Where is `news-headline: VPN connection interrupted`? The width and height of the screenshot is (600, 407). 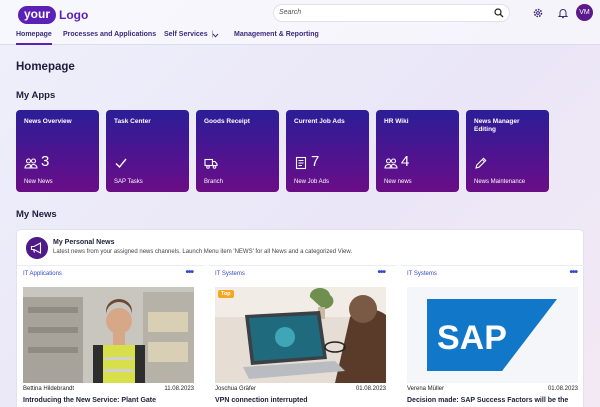
news-headline: VPN connection interrupted is located at coordinates (261, 400).